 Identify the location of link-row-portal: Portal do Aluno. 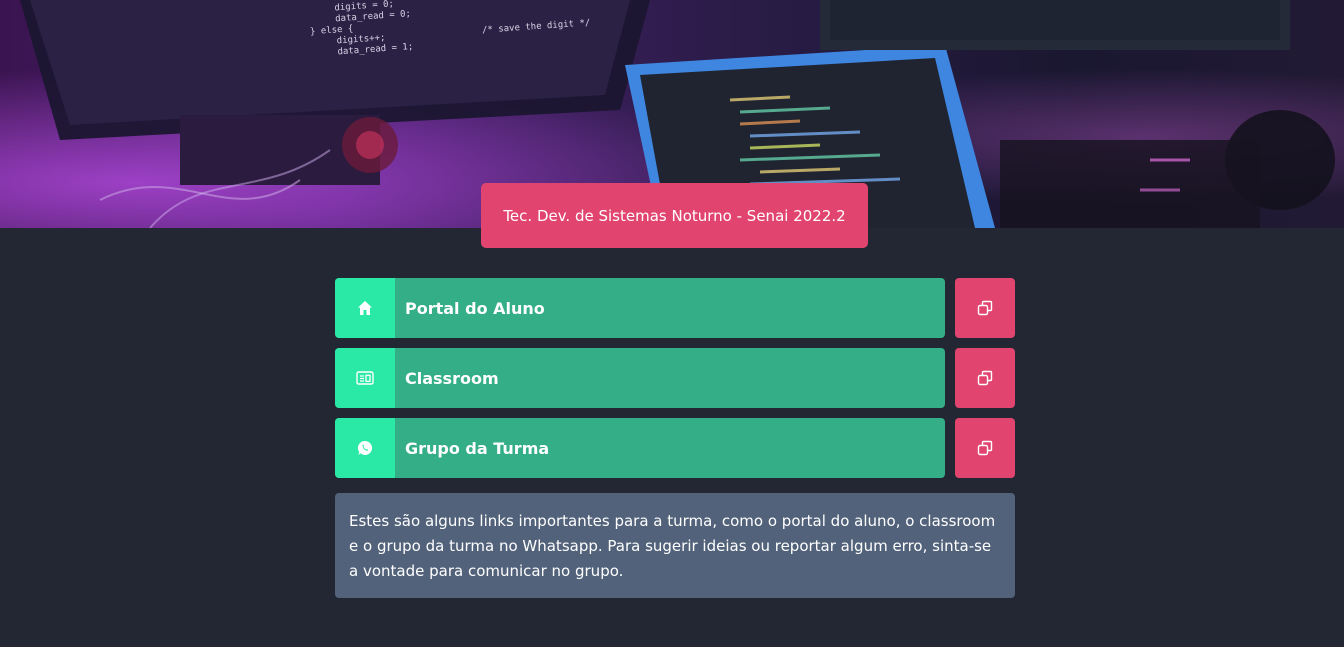
(675, 308).